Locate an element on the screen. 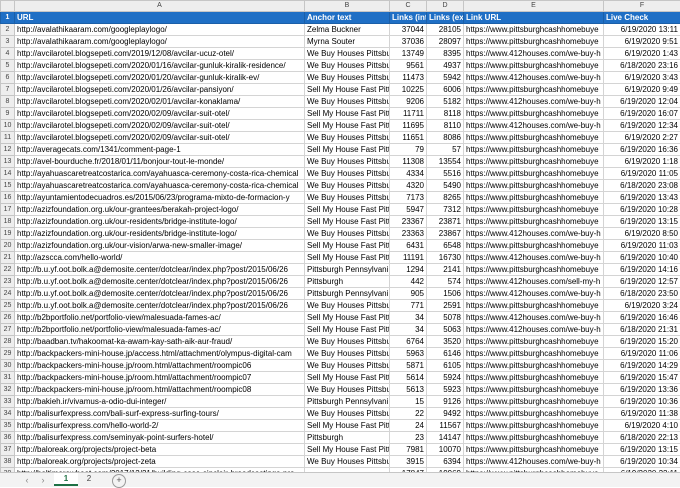  live-check-cell: 6/19/2020 14:16 is located at coordinates (642, 270).